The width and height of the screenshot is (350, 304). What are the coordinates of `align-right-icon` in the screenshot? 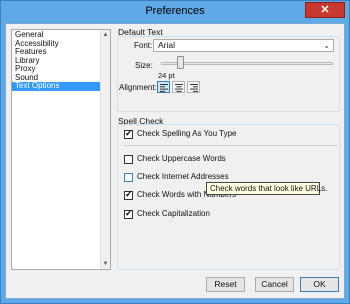 It's located at (194, 88).